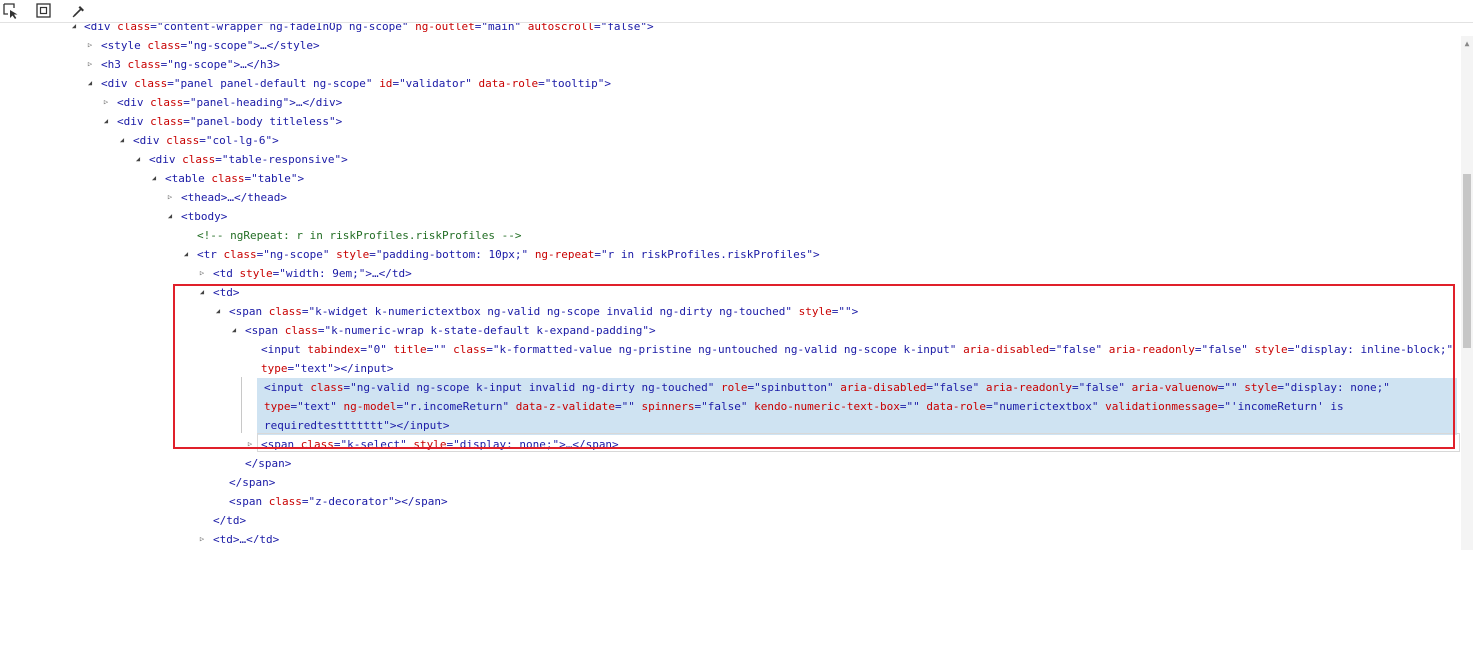  I want to click on scroll-thumb, so click(1467, 261).